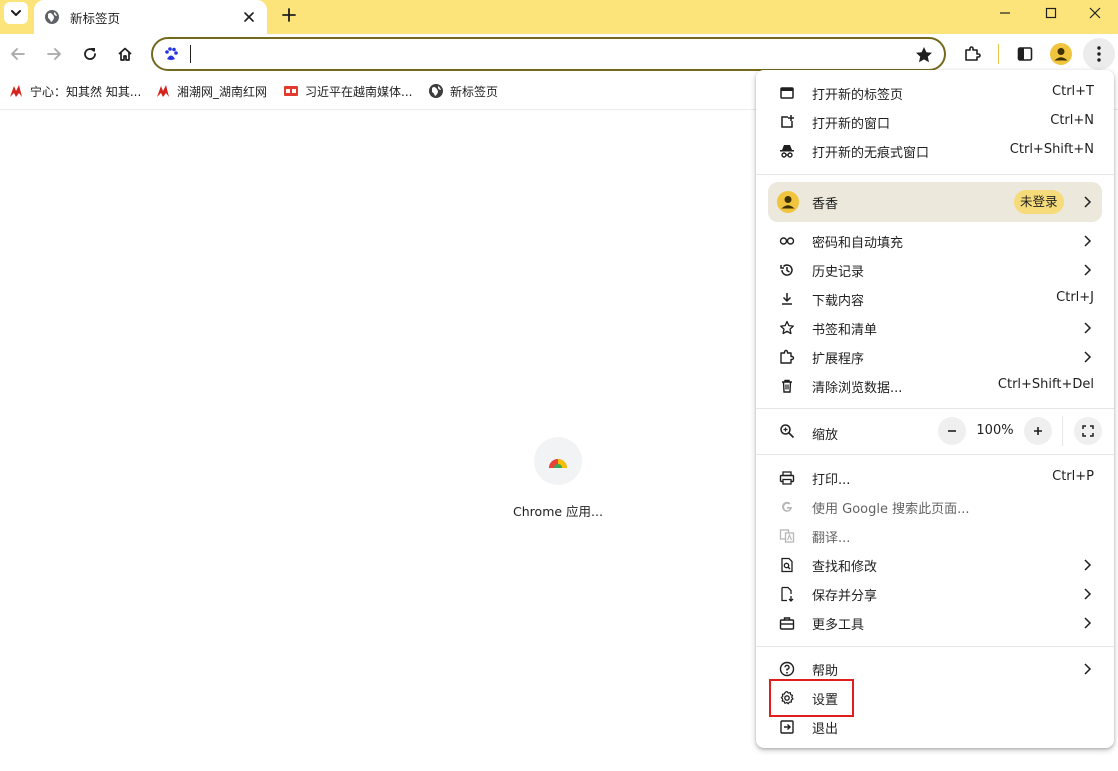 The width and height of the screenshot is (1118, 771). I want to click on menu-item-history: 历史记录, so click(935, 270).